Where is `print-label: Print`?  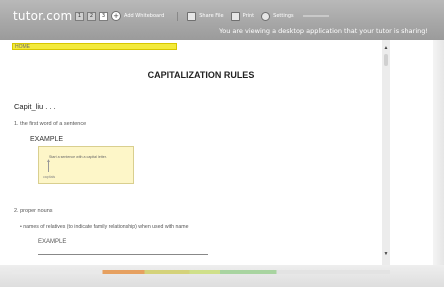
print-label: Print is located at coordinates (249, 16).